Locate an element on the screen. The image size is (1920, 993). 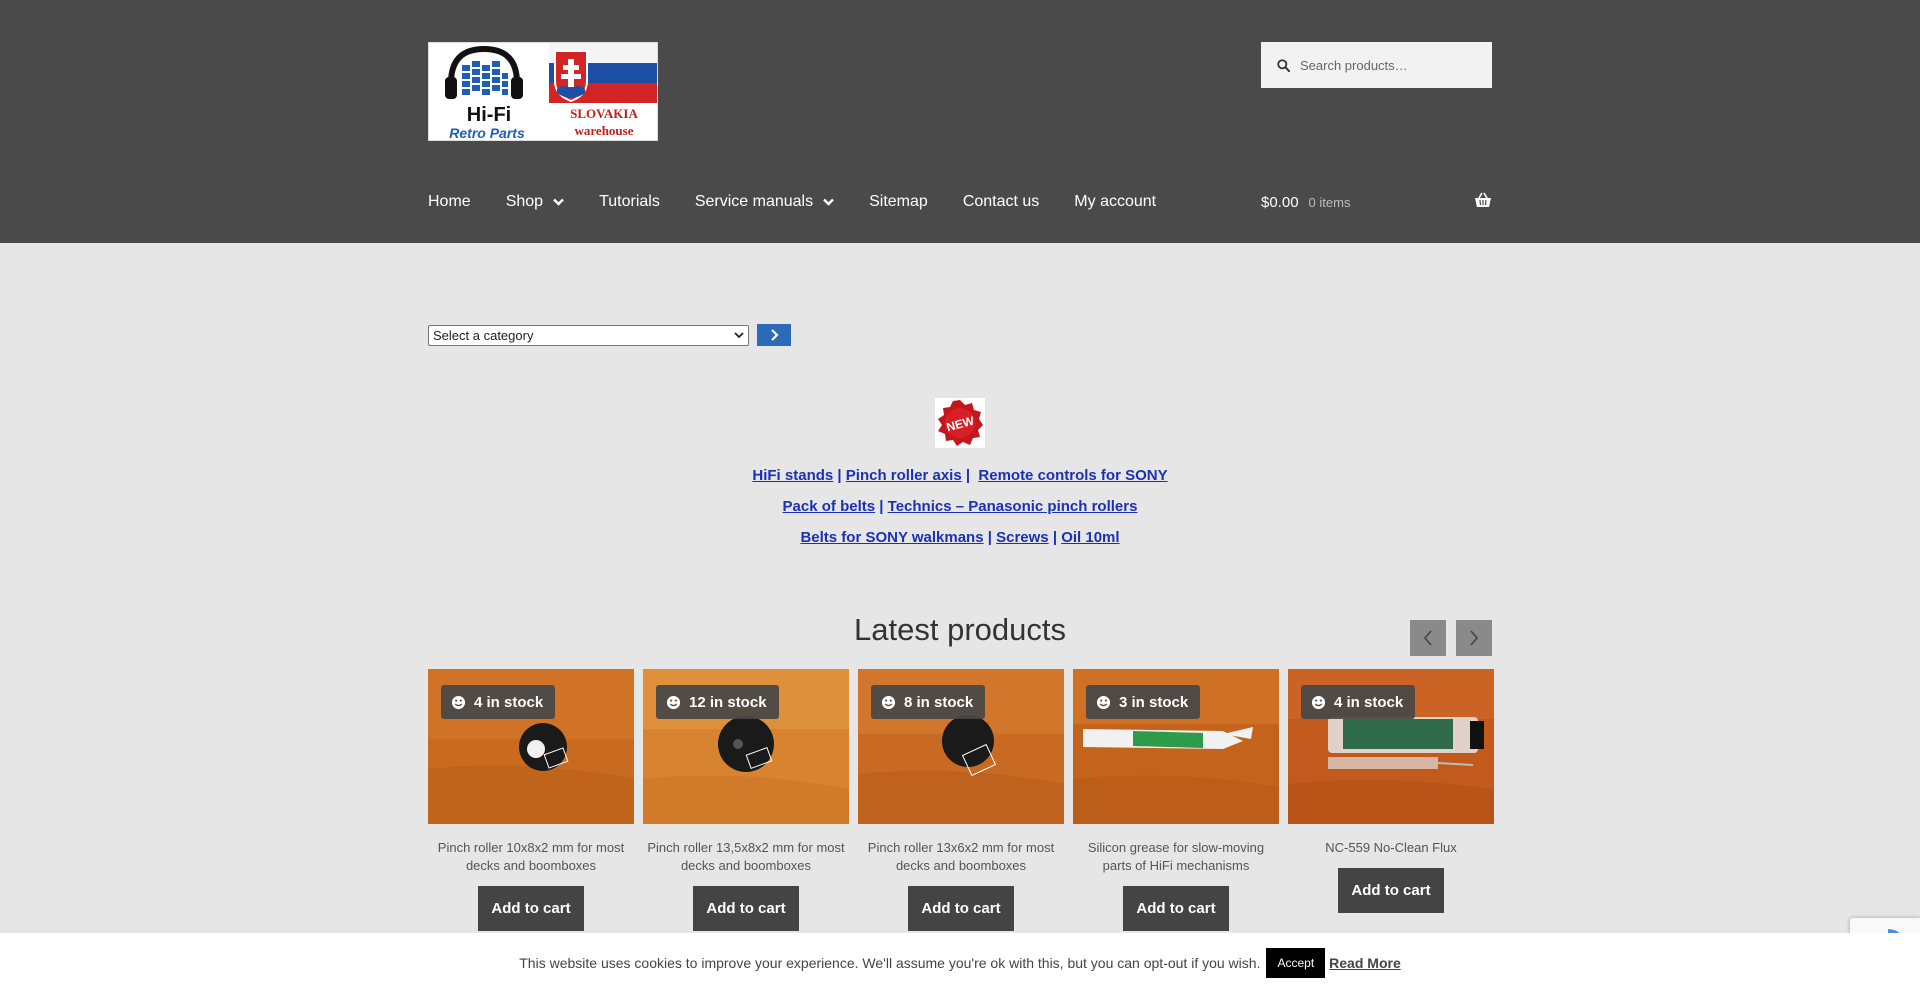
nav-label: Service manuals is located at coordinates (754, 201).